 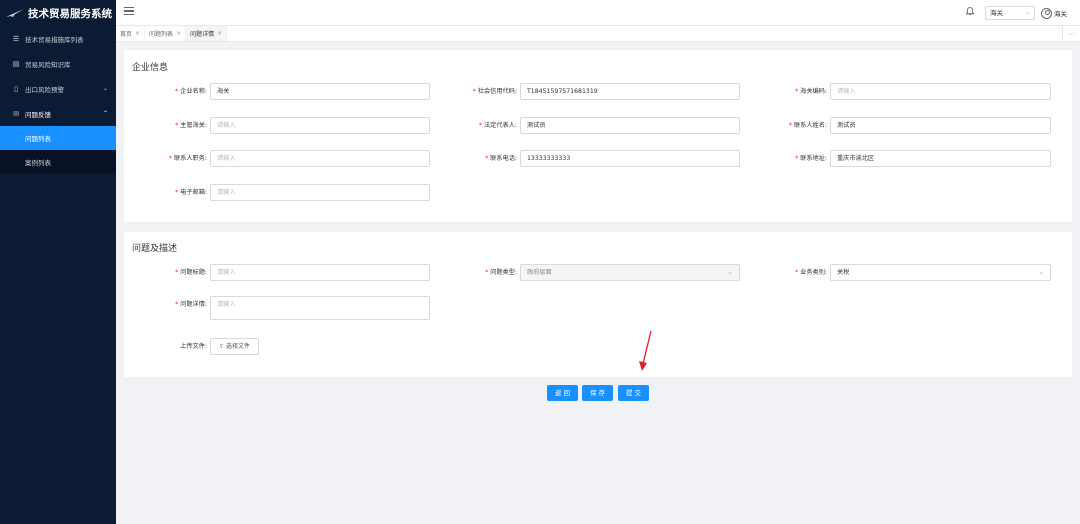 I want to click on contact-name-field: * 联系人姓名: 测试员, so click(x=920, y=125).